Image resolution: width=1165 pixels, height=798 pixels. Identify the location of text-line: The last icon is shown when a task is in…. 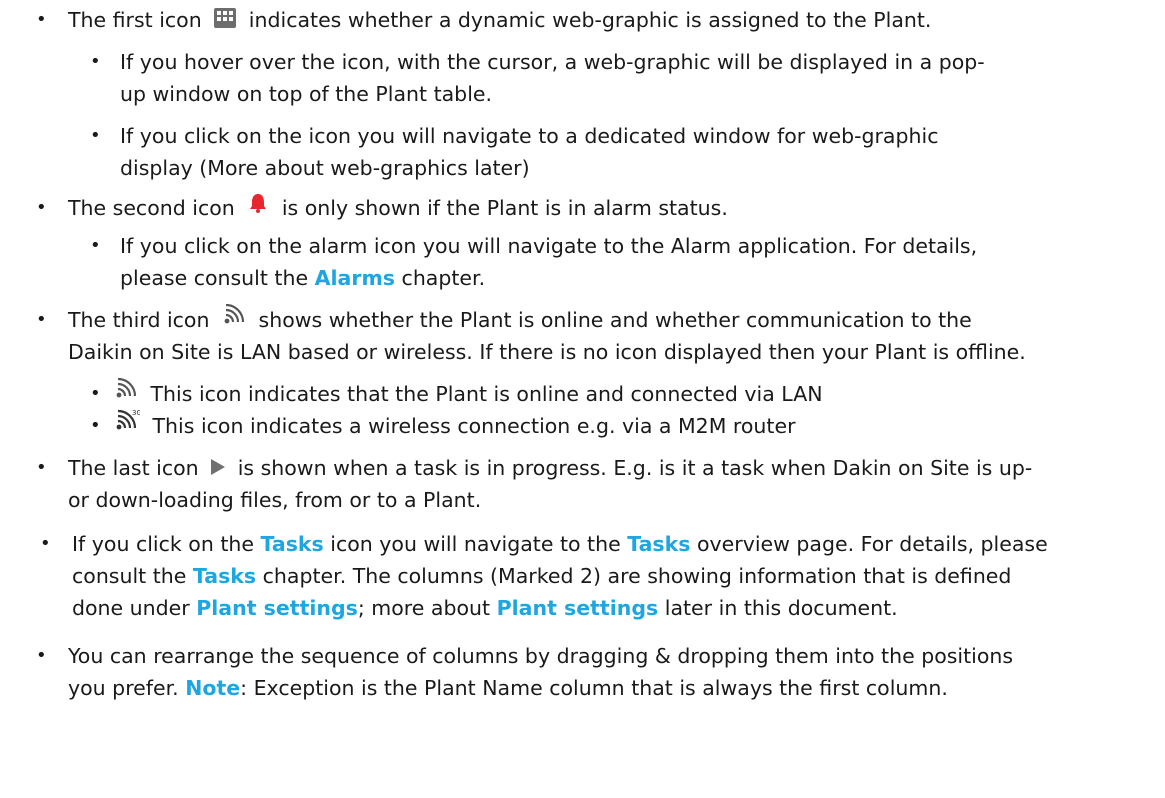
(550, 468).